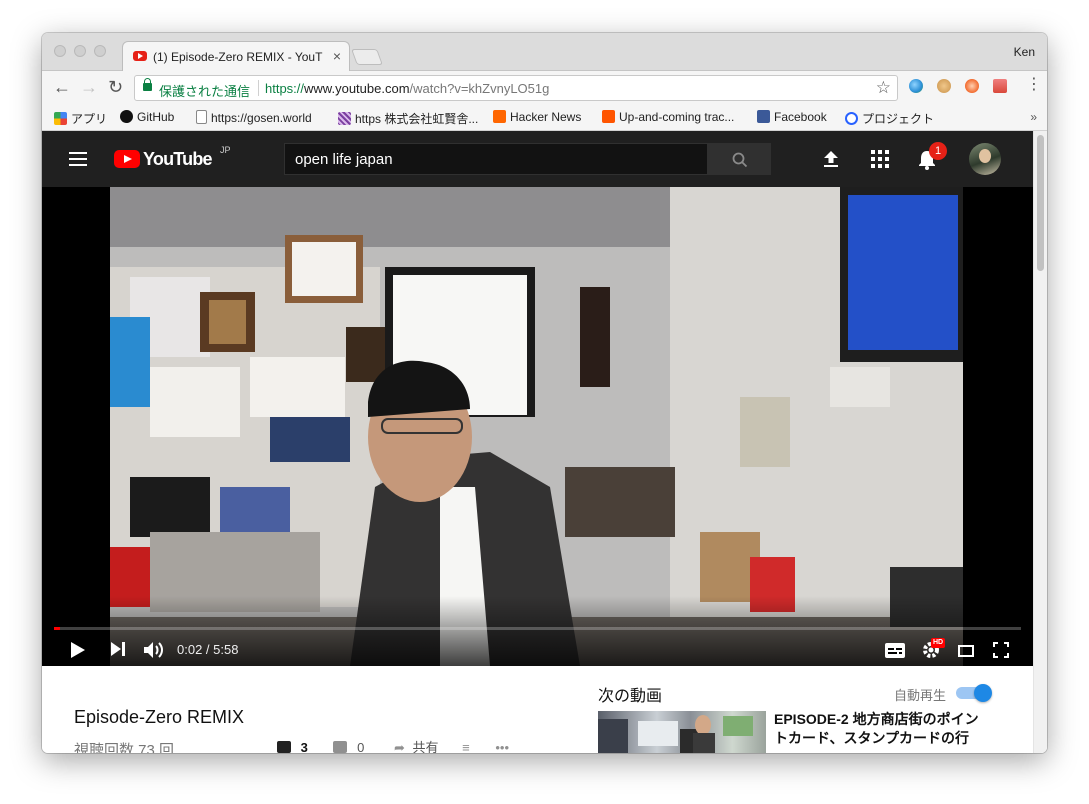  Describe the element at coordinates (985, 159) in the screenshot. I see `avatar` at that location.